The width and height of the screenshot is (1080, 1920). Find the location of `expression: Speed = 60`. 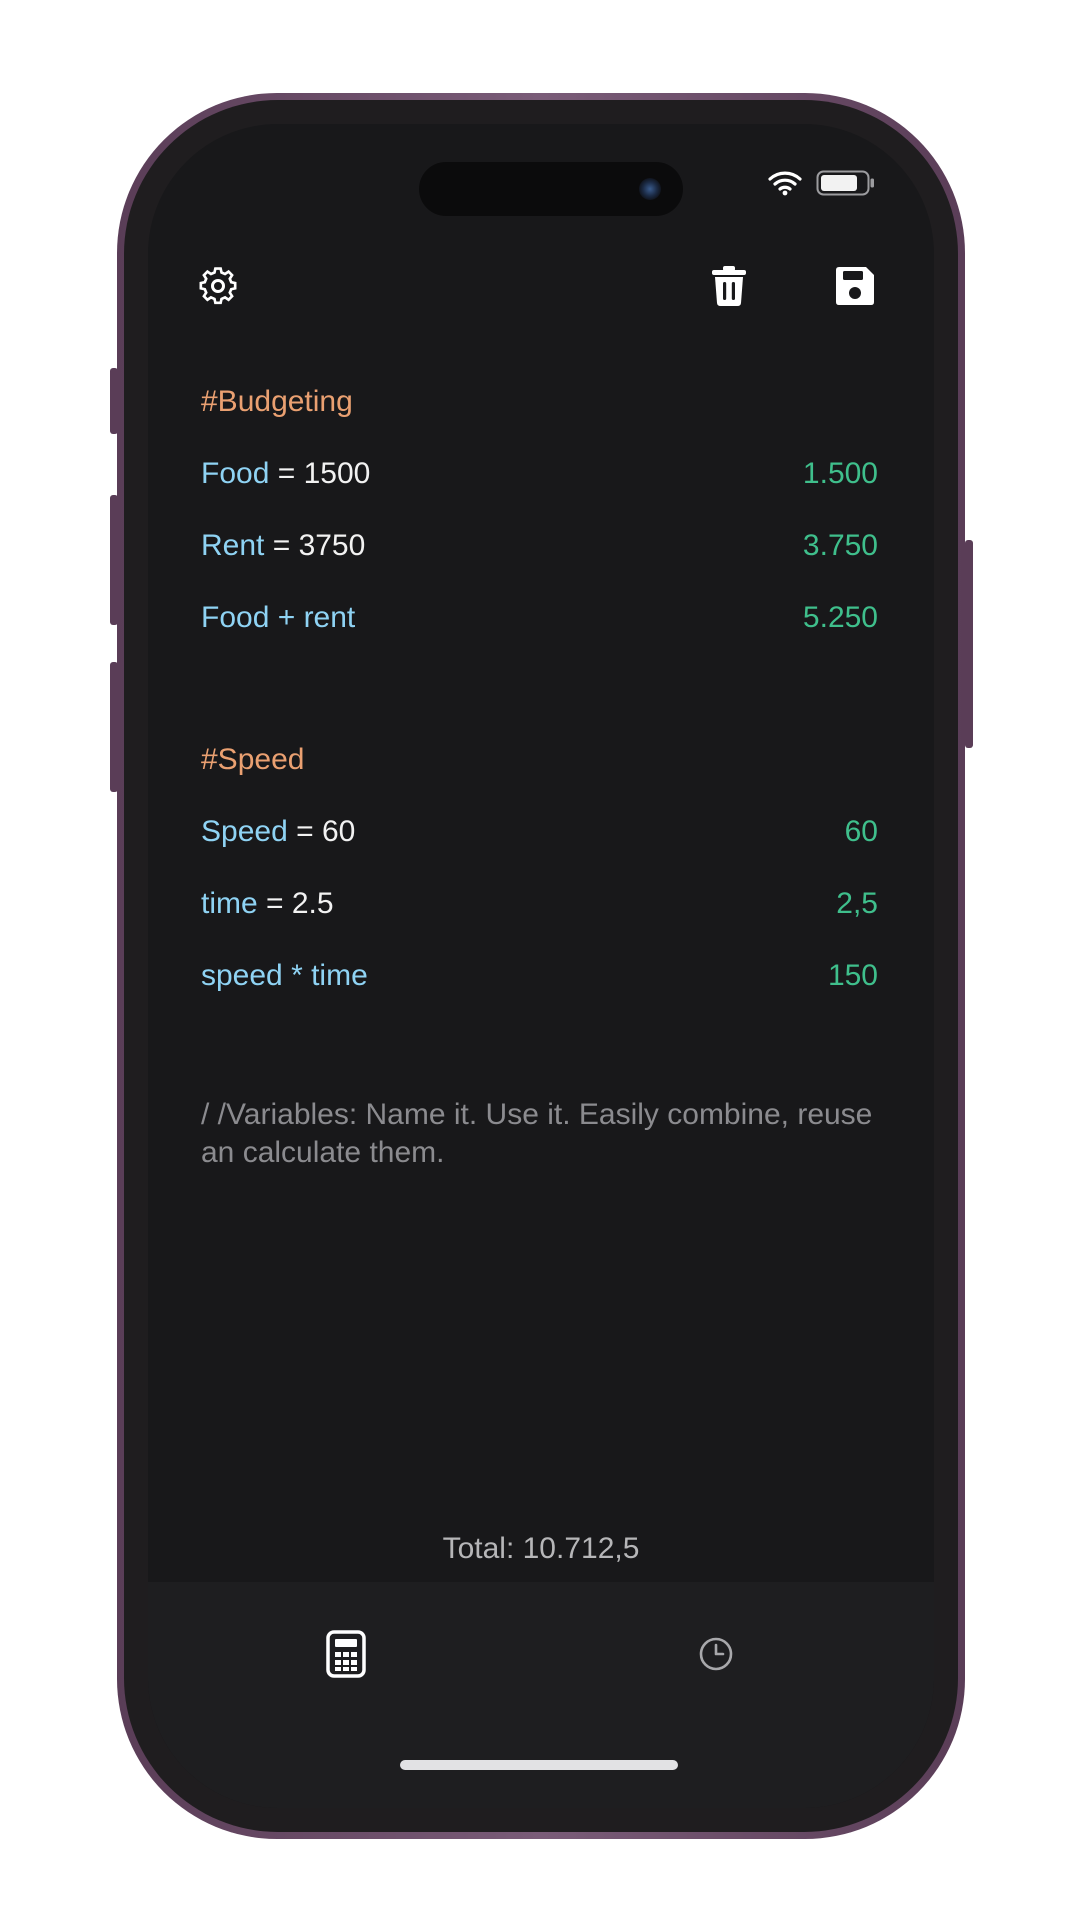

expression: Speed = 60 is located at coordinates (278, 832).